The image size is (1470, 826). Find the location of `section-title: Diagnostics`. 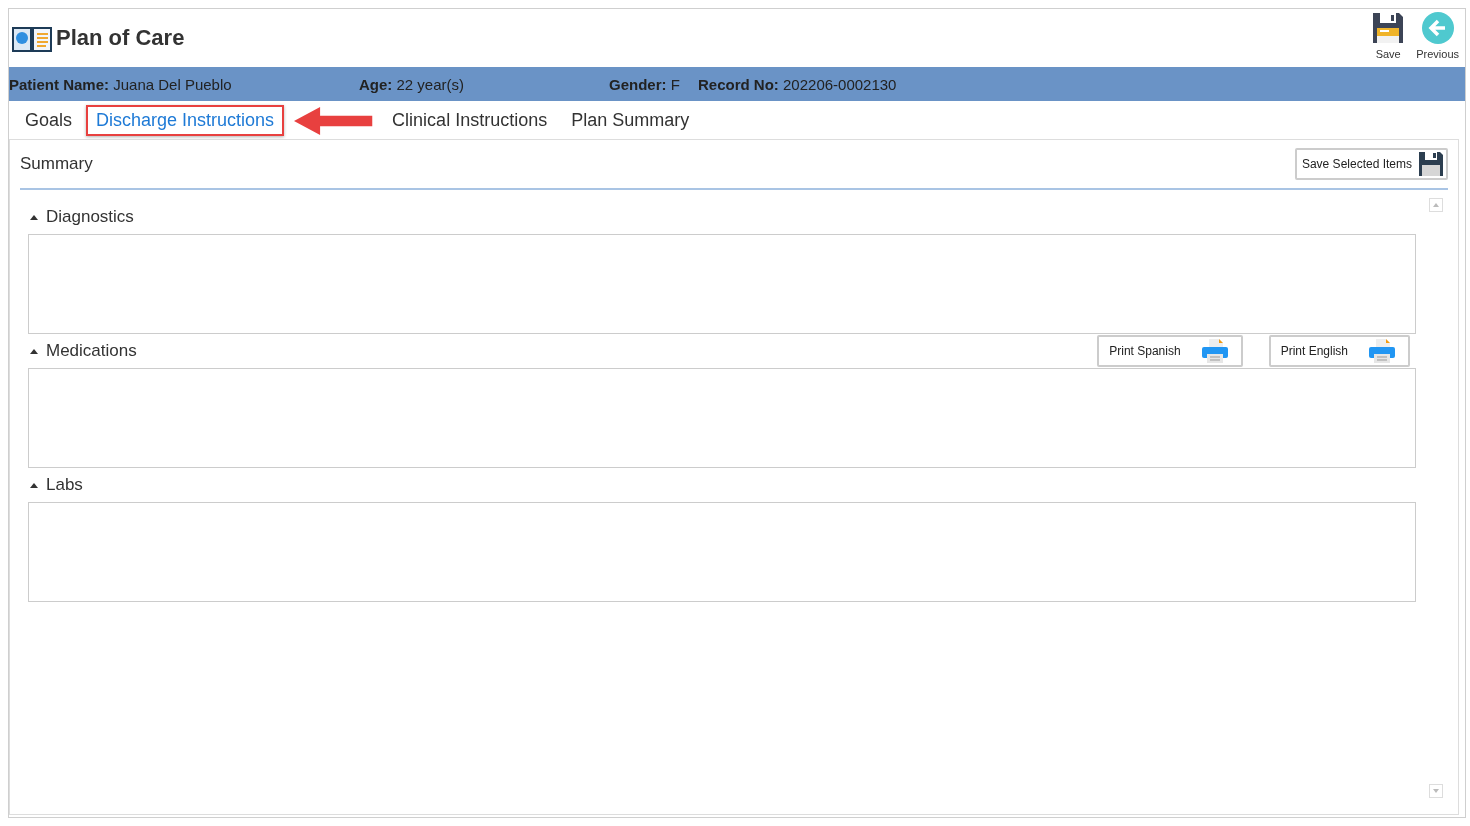

section-title: Diagnostics is located at coordinates (90, 217).